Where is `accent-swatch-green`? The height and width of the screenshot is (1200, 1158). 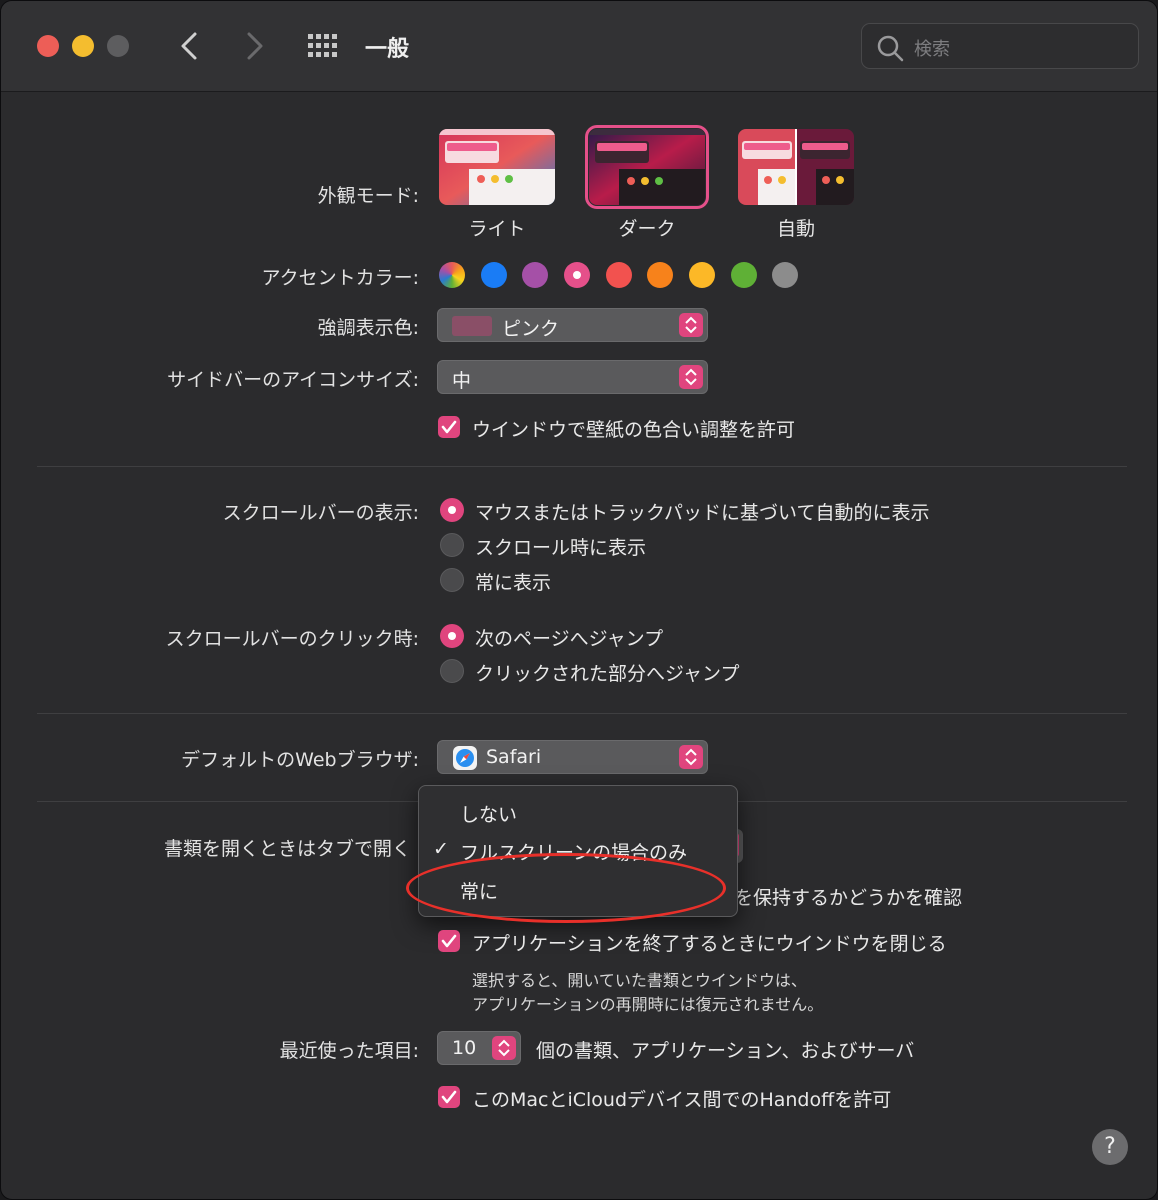
accent-swatch-green is located at coordinates (744, 275).